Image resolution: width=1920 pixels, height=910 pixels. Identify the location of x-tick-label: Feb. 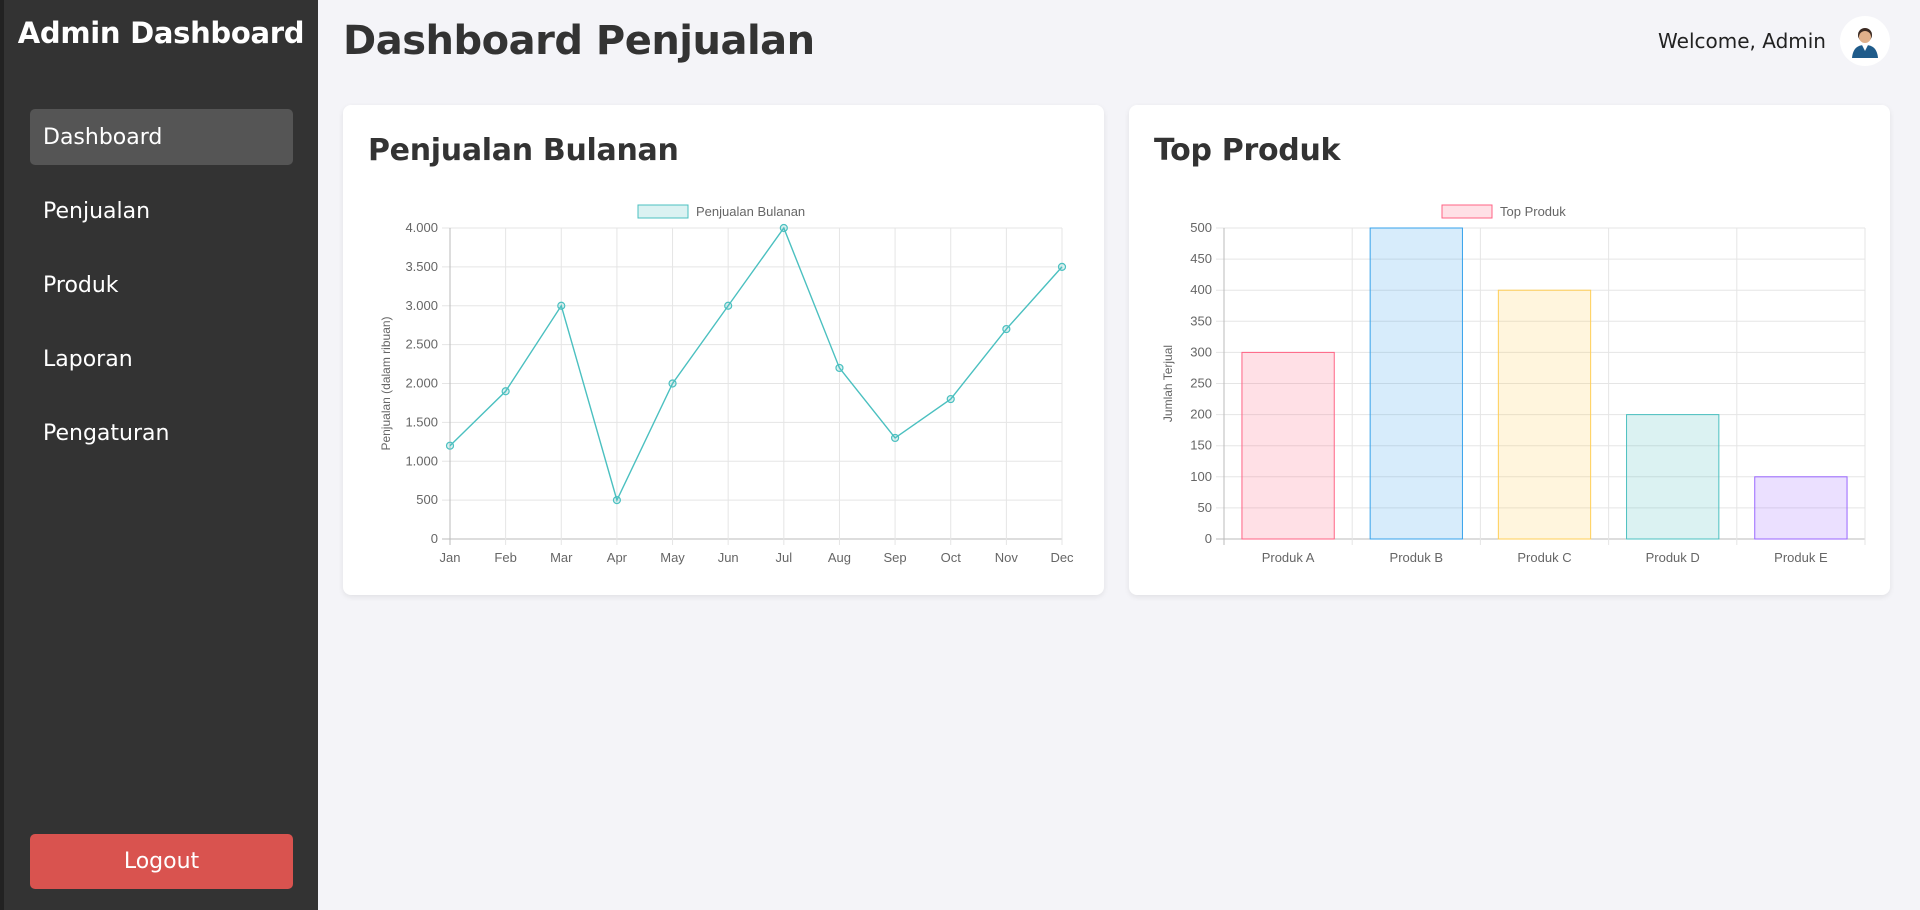
(505, 557).